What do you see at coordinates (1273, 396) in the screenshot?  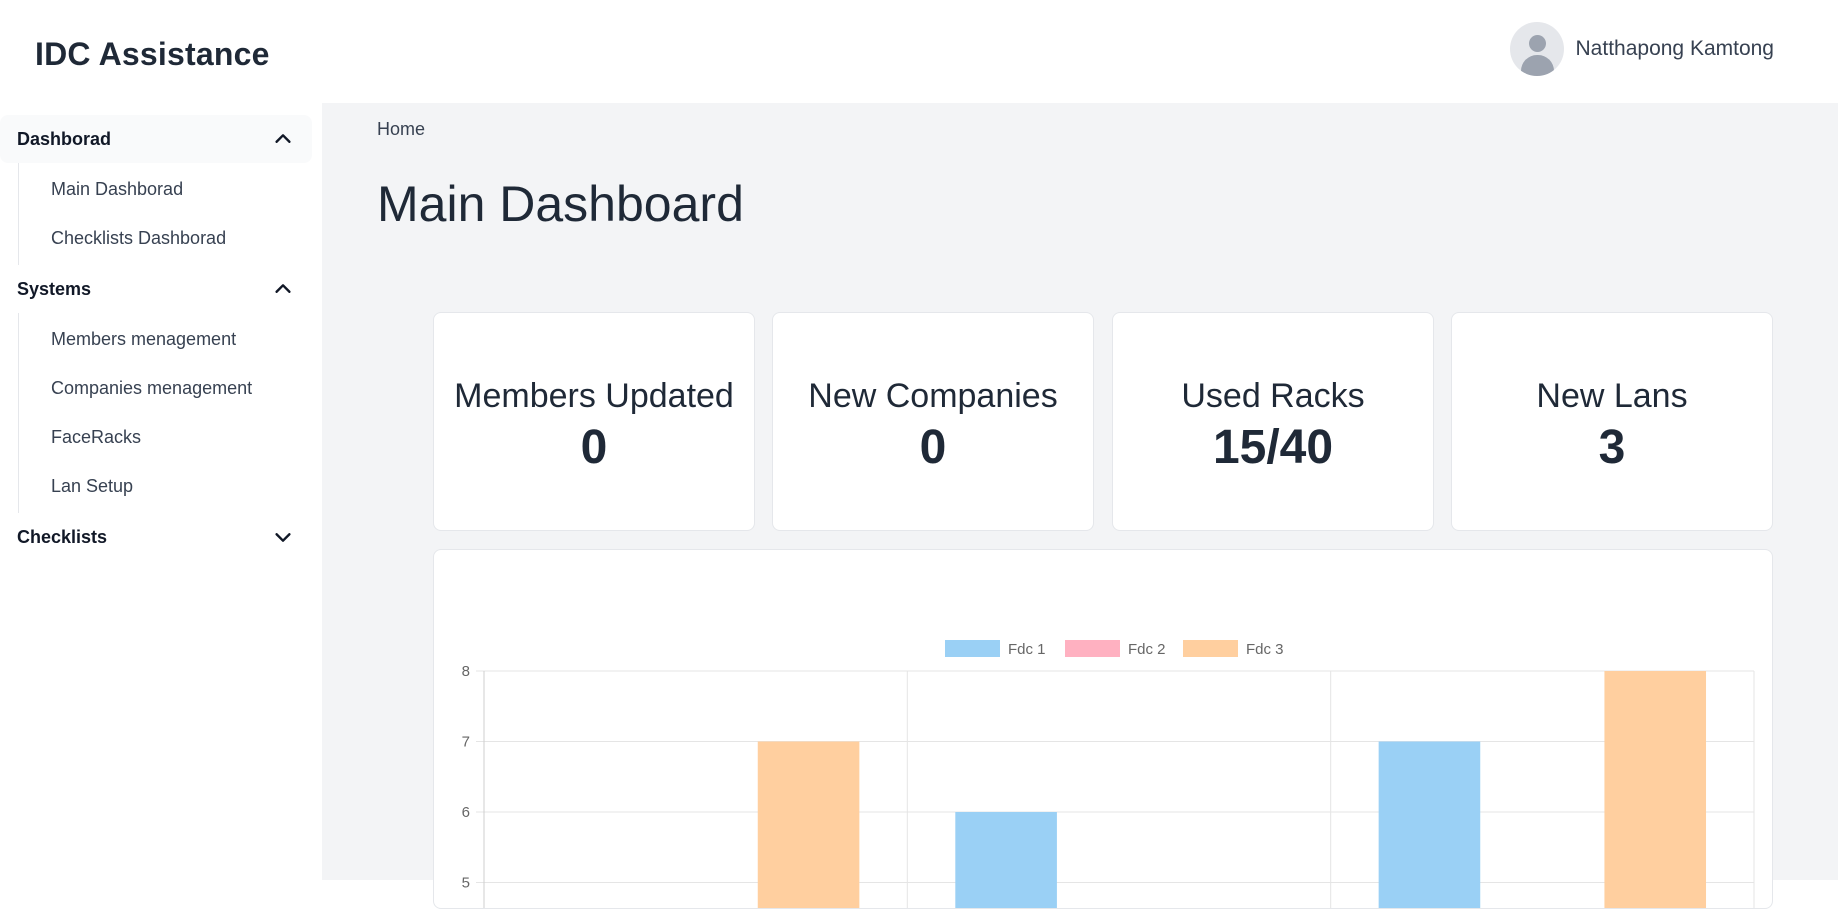 I see `stat-label: Used Racks` at bounding box center [1273, 396].